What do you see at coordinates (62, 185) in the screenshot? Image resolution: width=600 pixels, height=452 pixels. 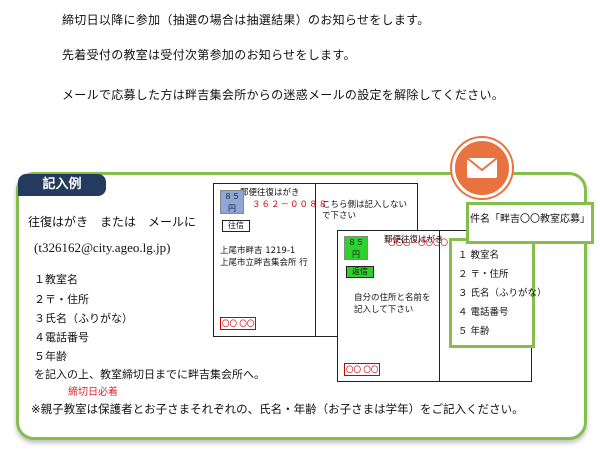 I see `example-badge: 記入例` at bounding box center [62, 185].